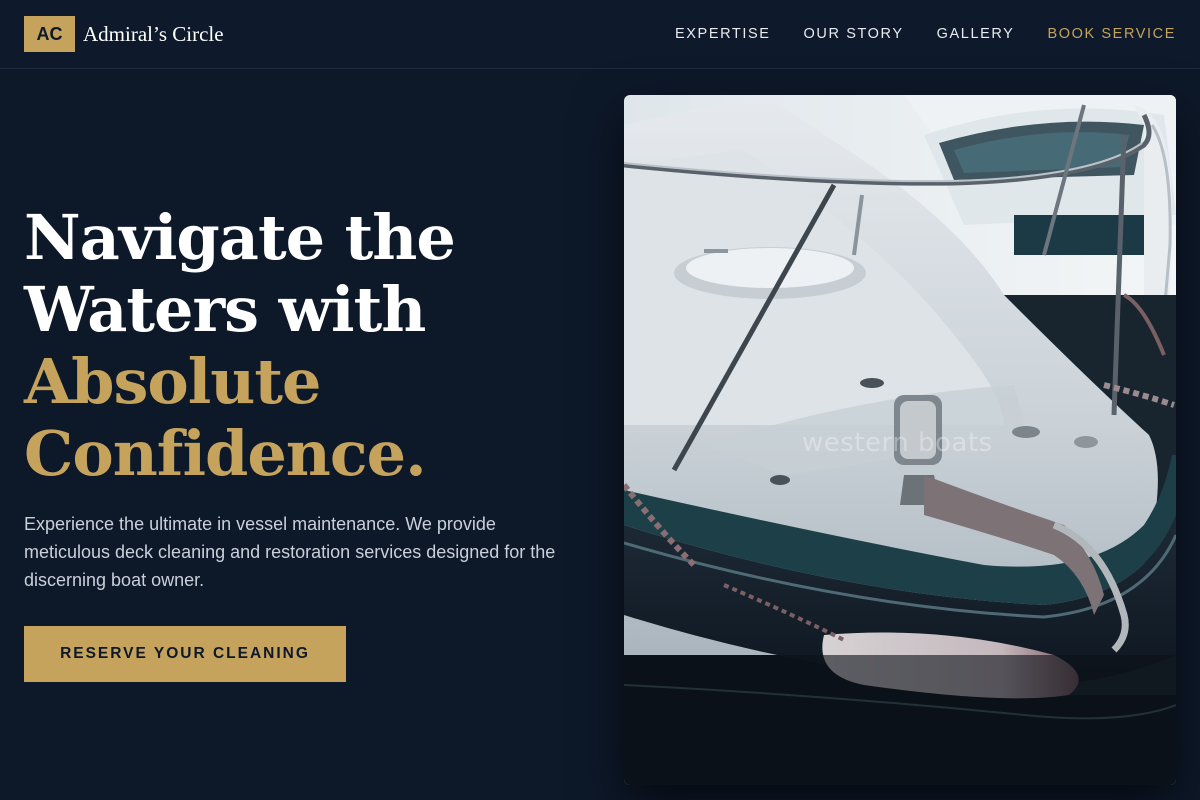 The image size is (1200, 800). I want to click on main-nav: EXPERTISE OUR STORY GALLERY BOOK SERVICE, so click(925, 34).